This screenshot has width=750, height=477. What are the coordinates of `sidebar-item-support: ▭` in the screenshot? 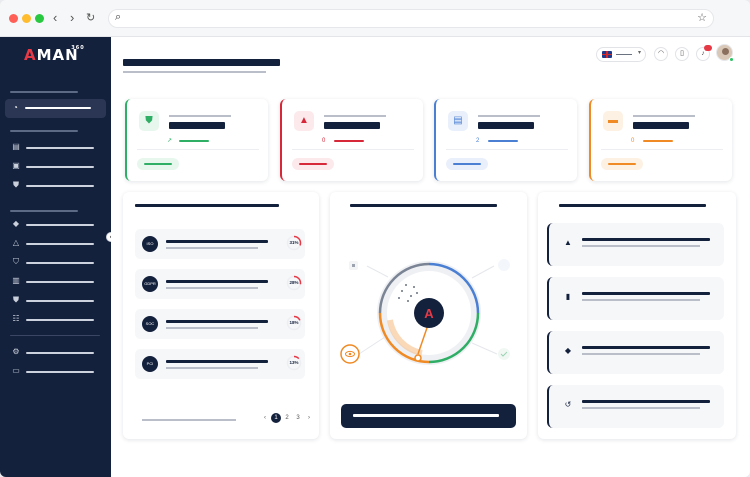 It's located at (56, 372).